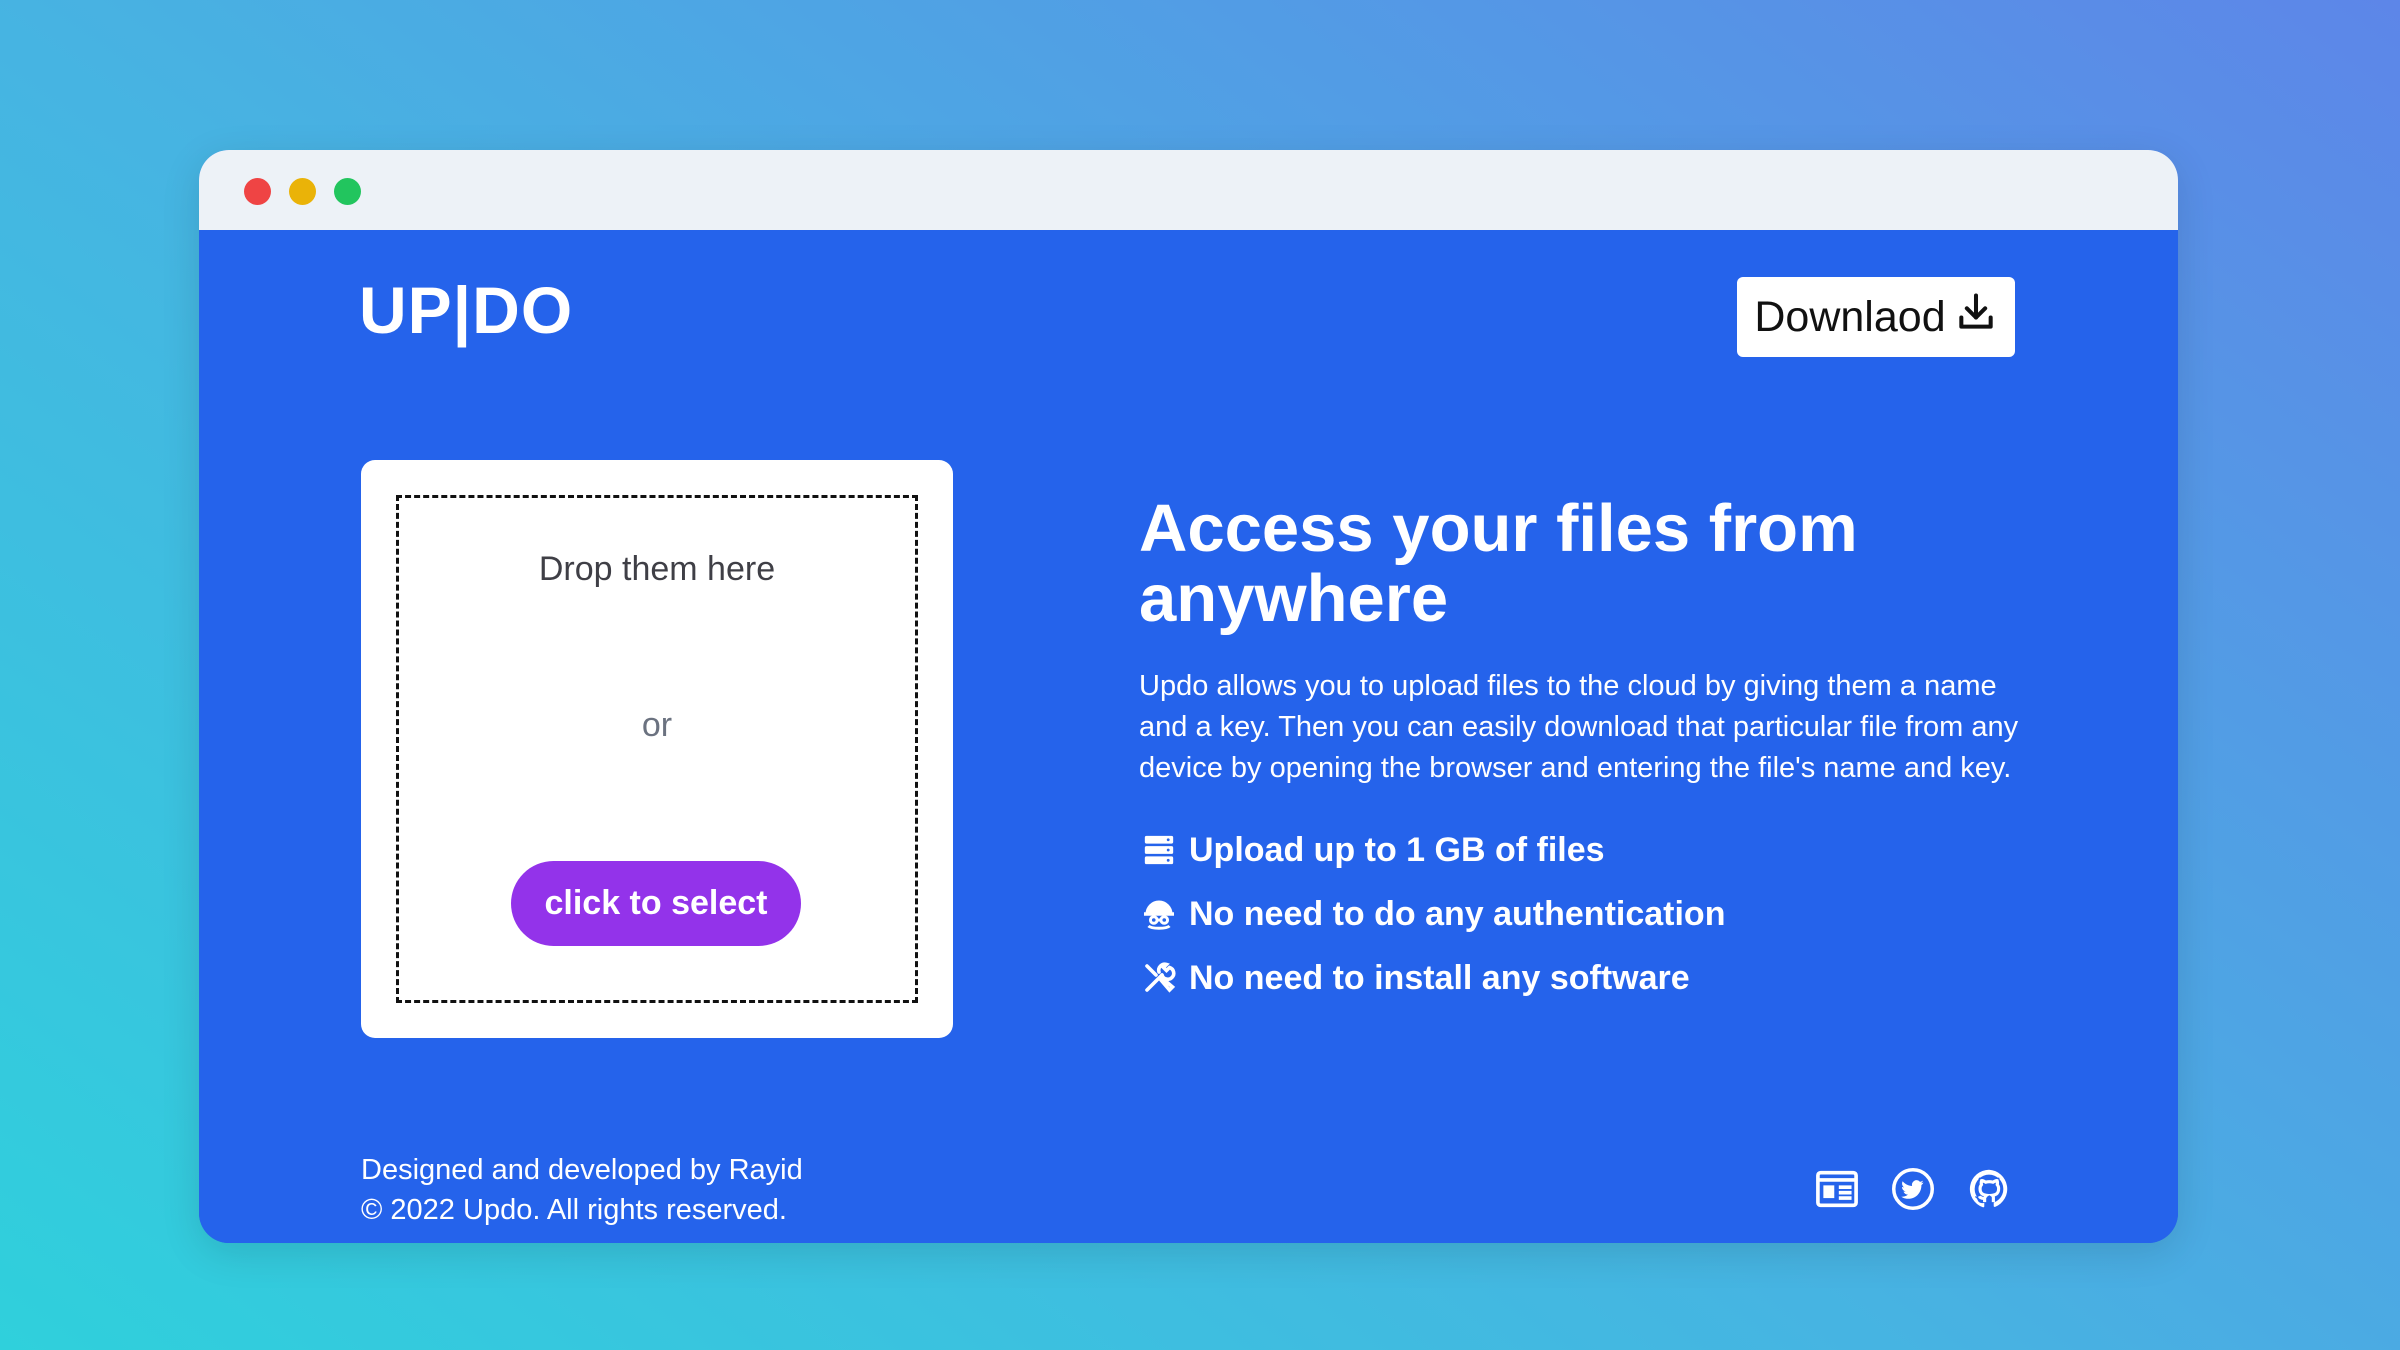 This screenshot has height=1350, width=2400. Describe the element at coordinates (1989, 1189) in the screenshot. I see `github-icon` at that location.